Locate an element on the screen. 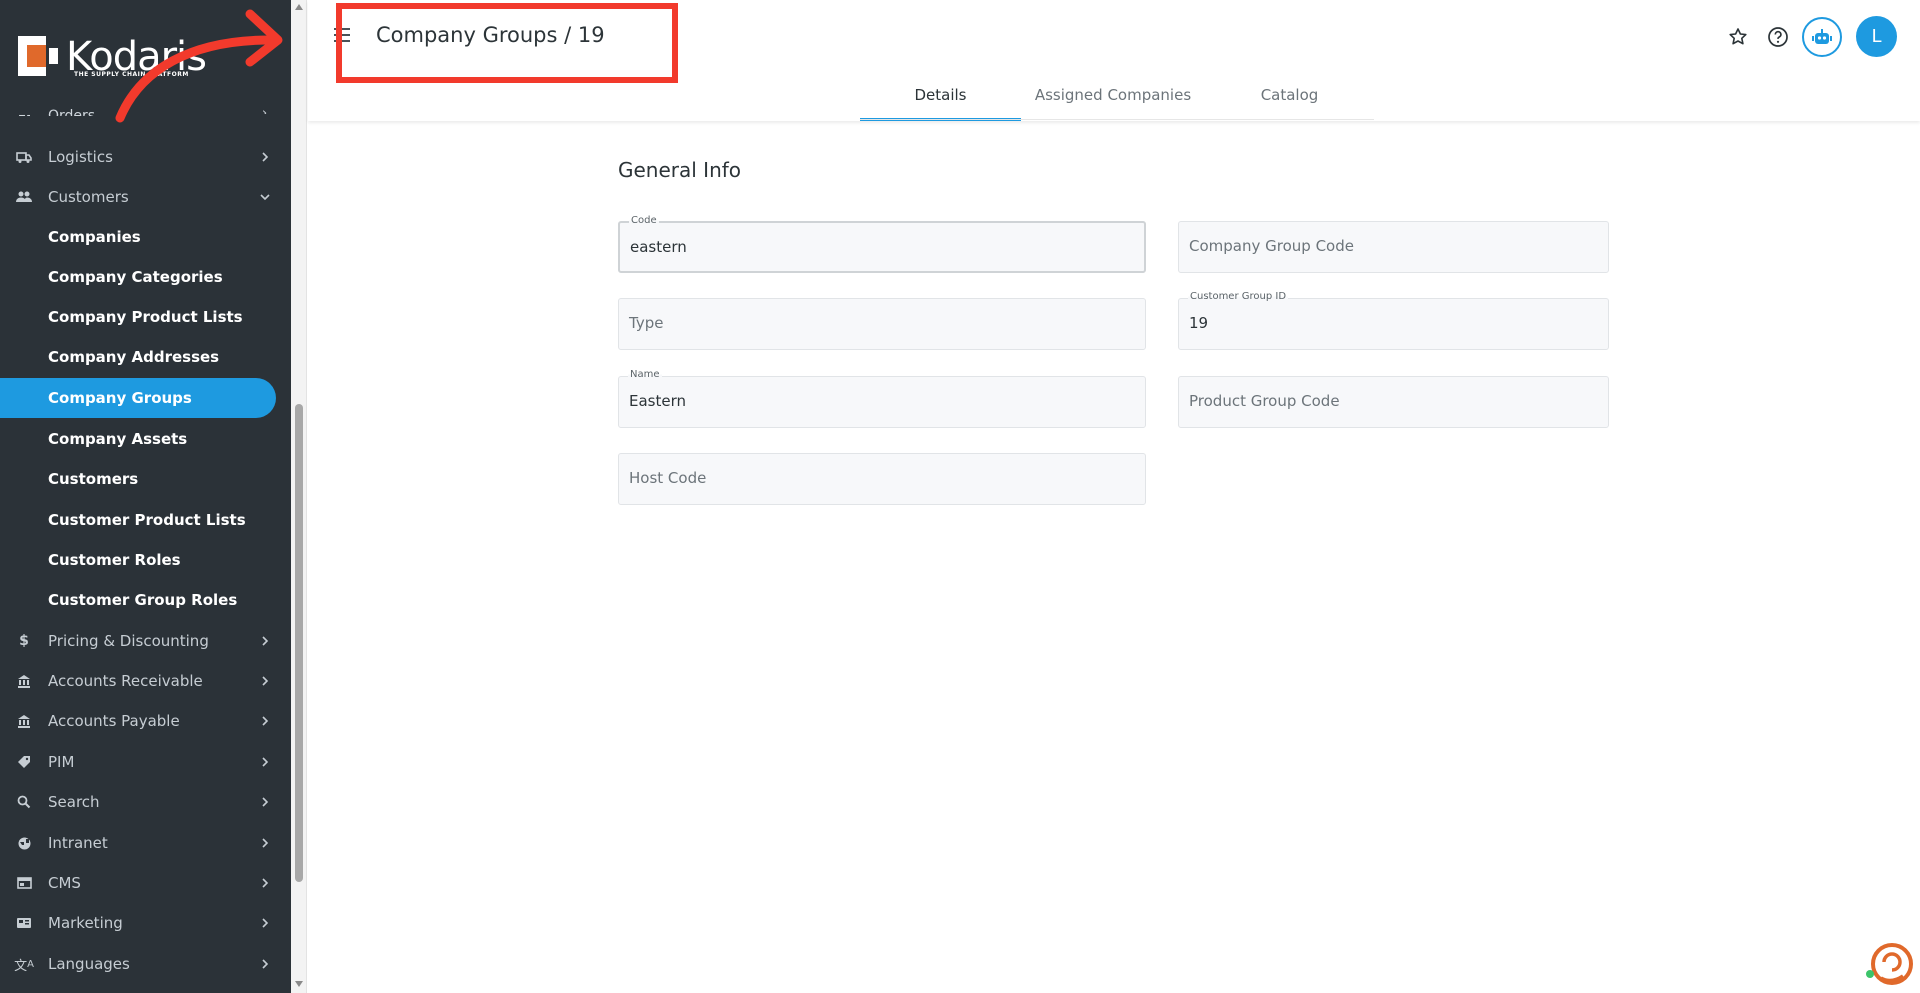 The height and width of the screenshot is (993, 1920). sidebar-item-label: Logistics is located at coordinates (80, 157).